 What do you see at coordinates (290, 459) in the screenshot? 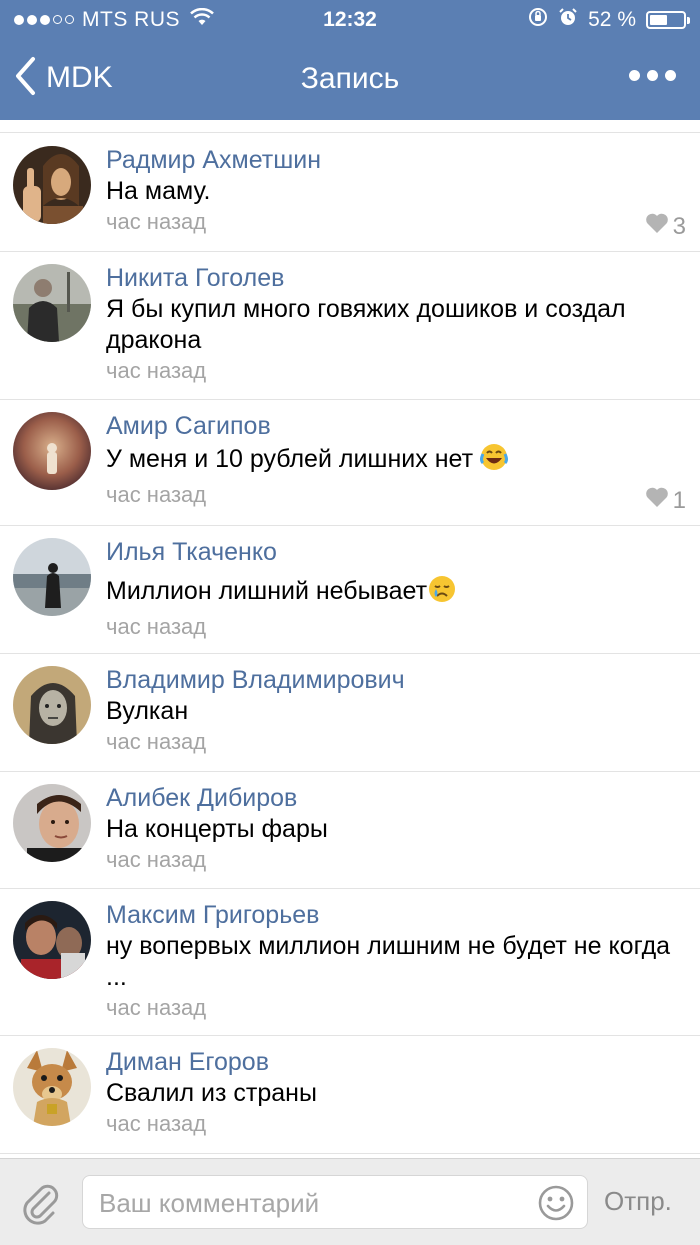
I see `comment-text: У меня и 10 рублей лишних нет` at bounding box center [290, 459].